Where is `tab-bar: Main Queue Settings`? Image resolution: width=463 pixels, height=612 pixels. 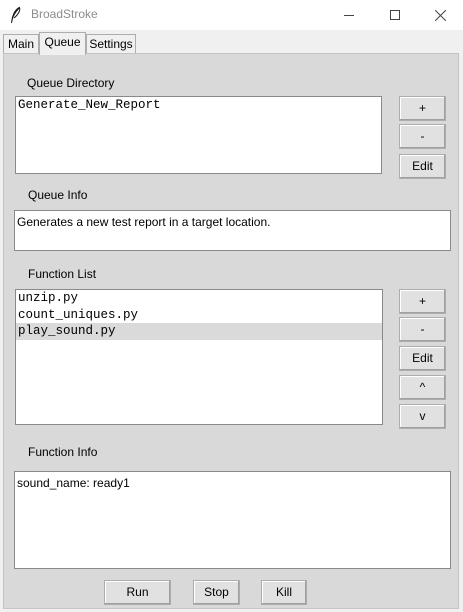 tab-bar: Main Queue Settings is located at coordinates (231, 42).